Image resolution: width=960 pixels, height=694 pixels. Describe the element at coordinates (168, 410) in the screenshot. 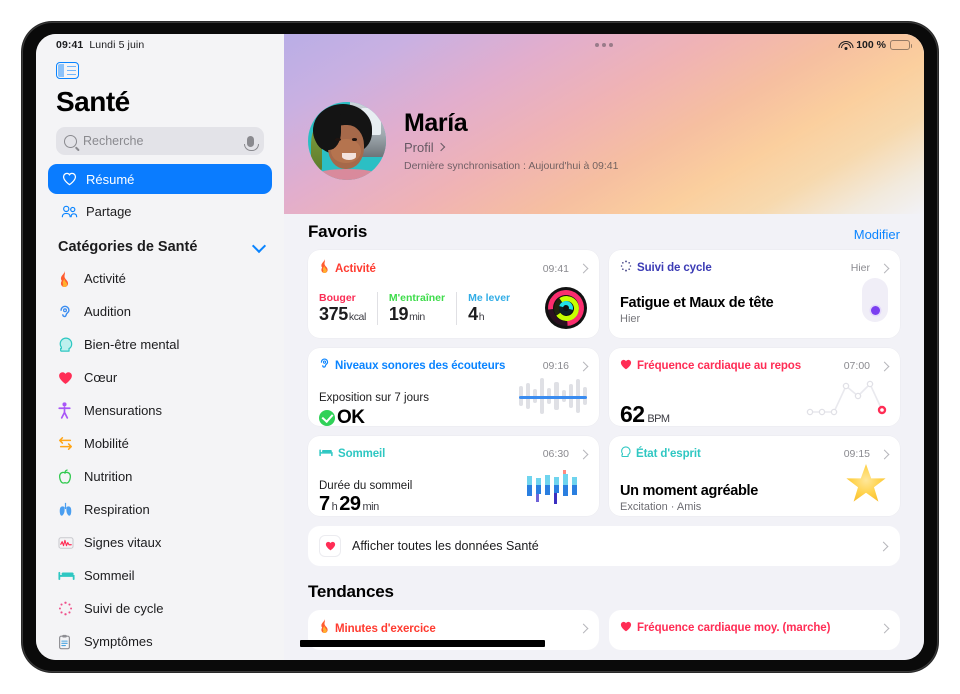

I see `sidebar-item-mensurations: Mensurations` at that location.